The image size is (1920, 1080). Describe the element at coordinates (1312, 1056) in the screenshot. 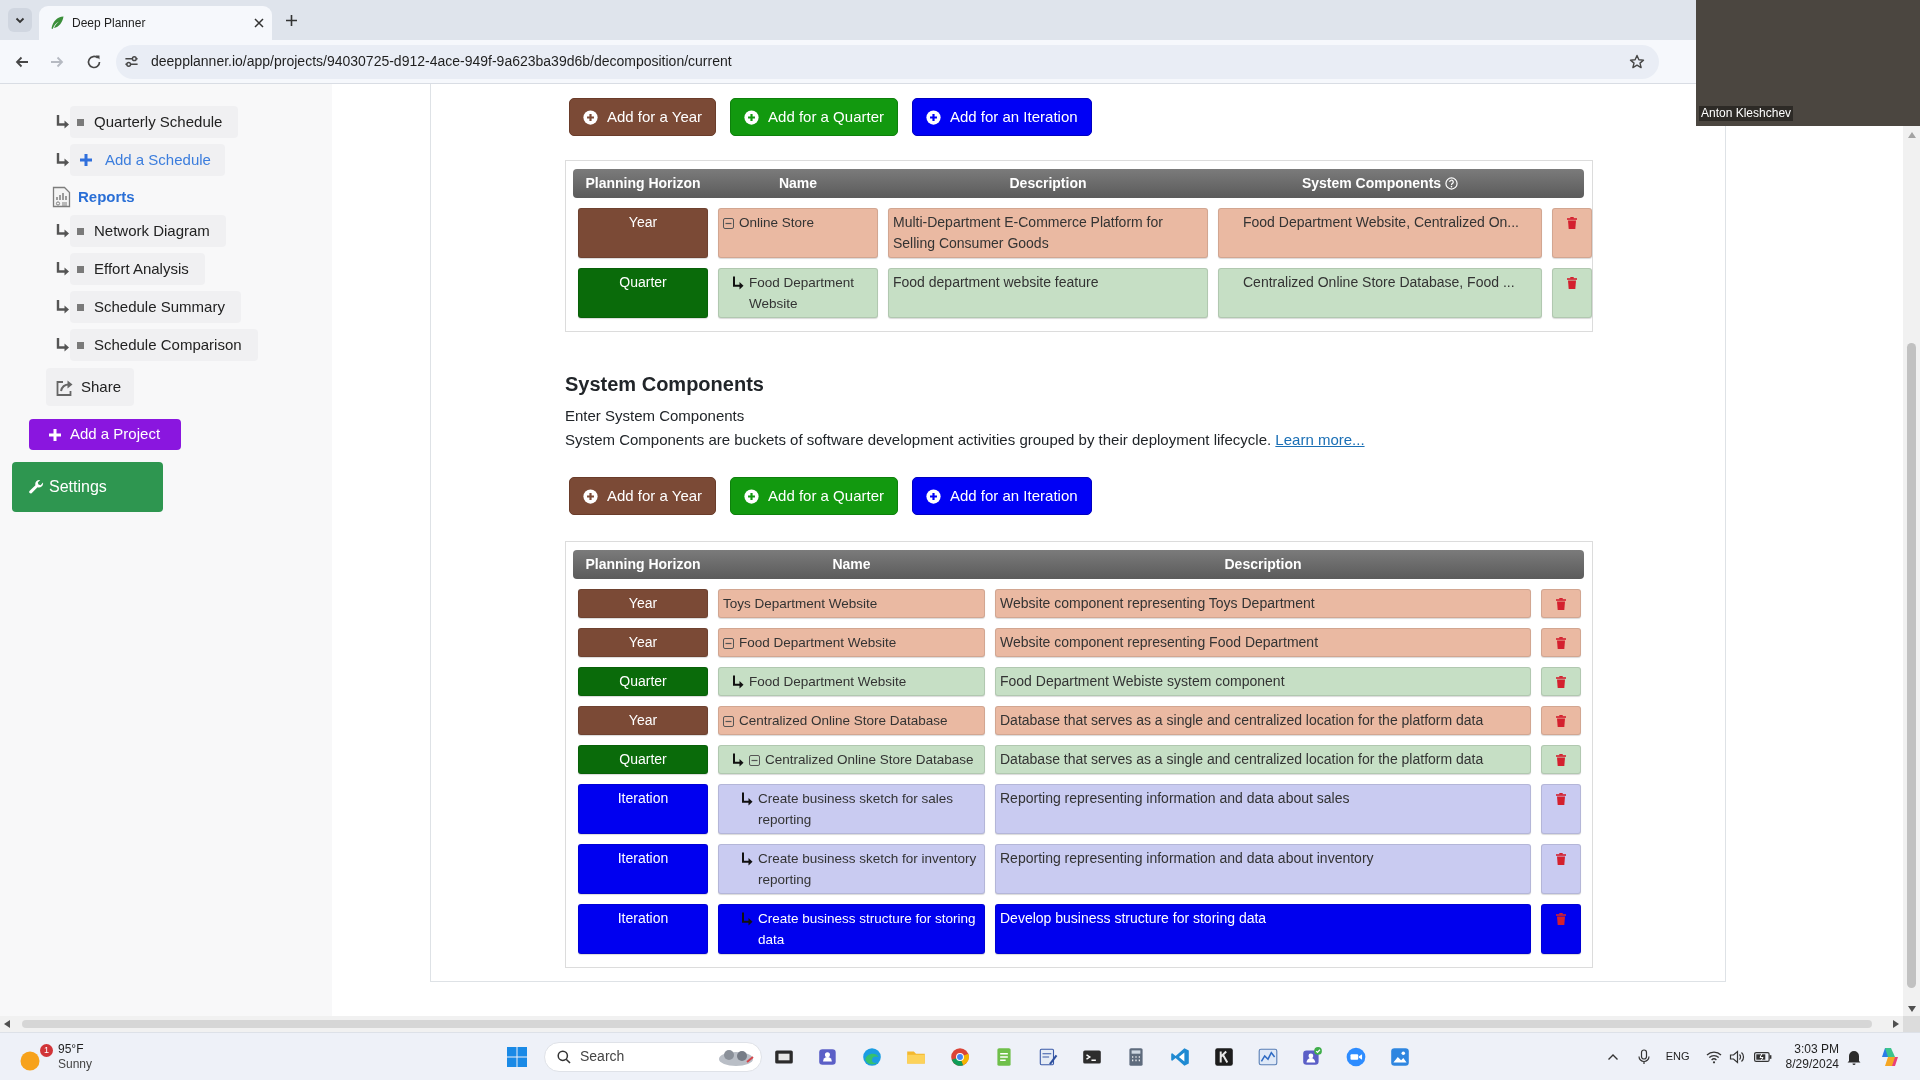

I see `people-check-icon` at that location.